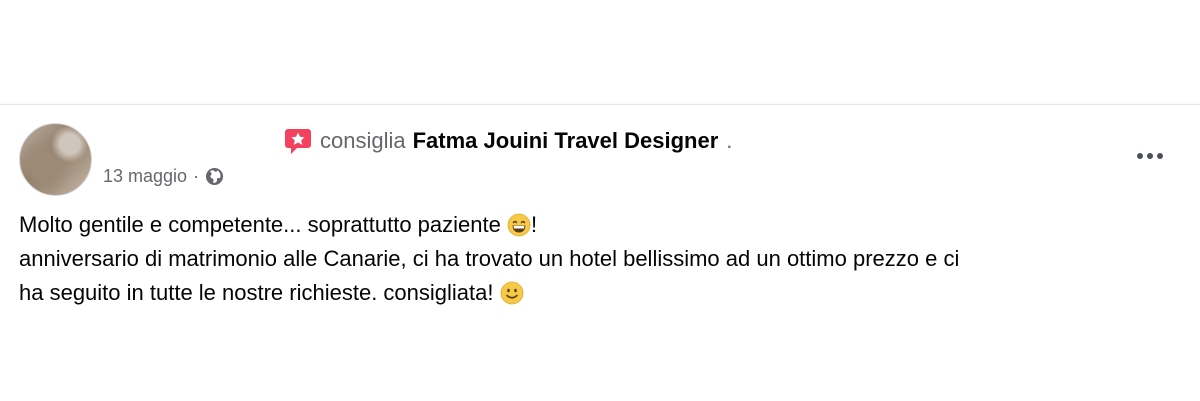  What do you see at coordinates (566, 141) in the screenshot?
I see `page-name-link: Fatma Jouini Travel Designer` at bounding box center [566, 141].